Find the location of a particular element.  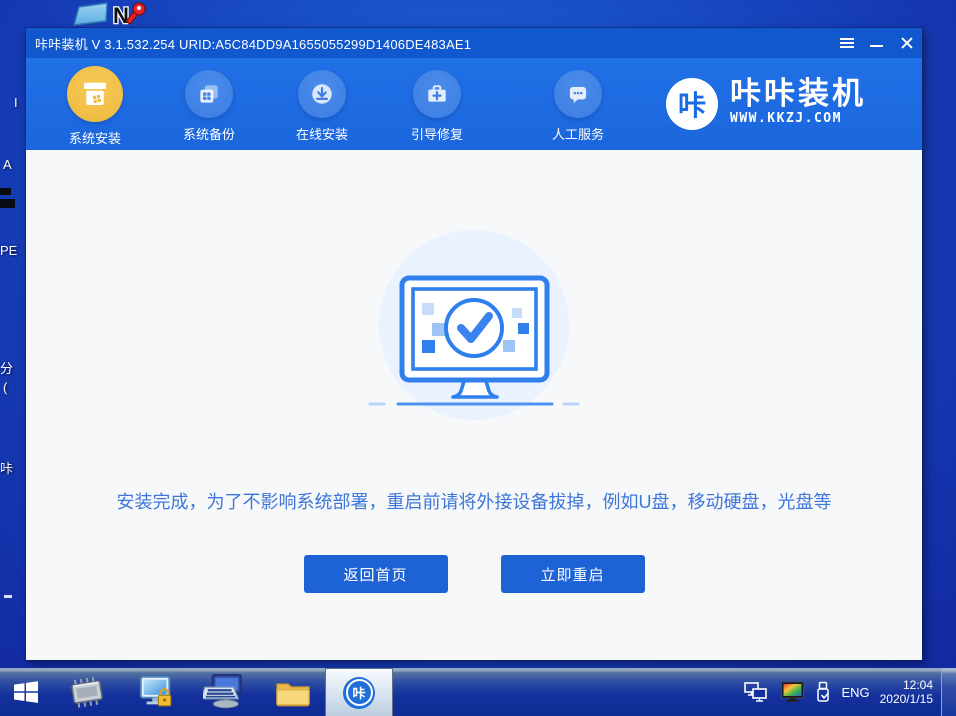

nav-system-backup: 系统备份 is located at coordinates (209, 104).